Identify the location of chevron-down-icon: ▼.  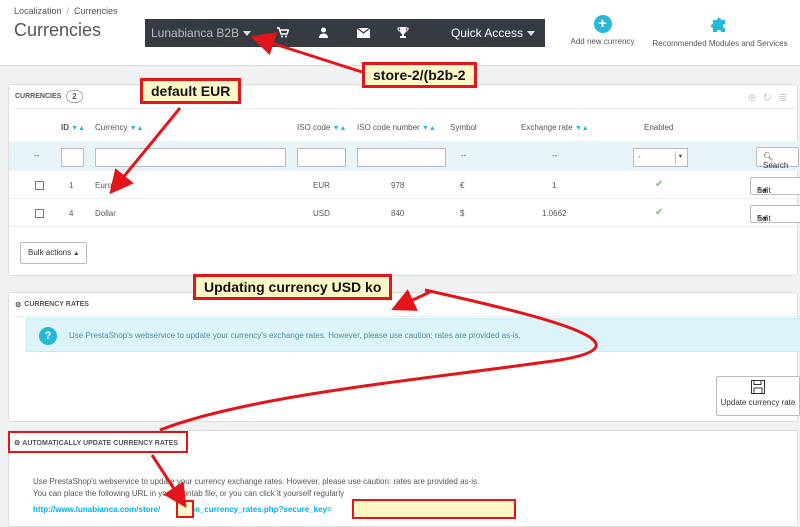
(680, 157).